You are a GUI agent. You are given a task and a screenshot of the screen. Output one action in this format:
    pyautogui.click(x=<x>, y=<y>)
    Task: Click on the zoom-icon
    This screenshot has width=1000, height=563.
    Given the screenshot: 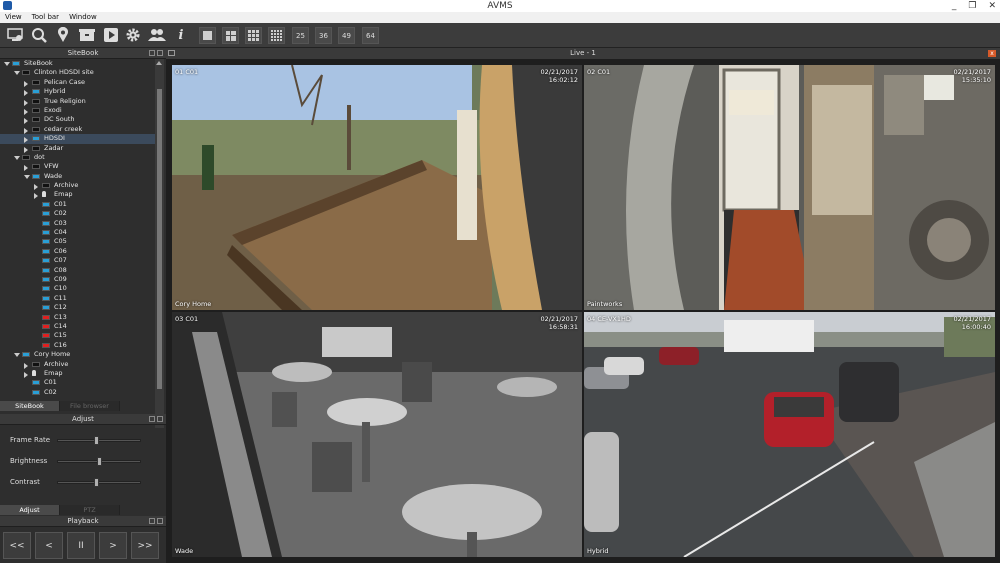 What is the action you would take?
    pyautogui.click(x=39, y=35)
    